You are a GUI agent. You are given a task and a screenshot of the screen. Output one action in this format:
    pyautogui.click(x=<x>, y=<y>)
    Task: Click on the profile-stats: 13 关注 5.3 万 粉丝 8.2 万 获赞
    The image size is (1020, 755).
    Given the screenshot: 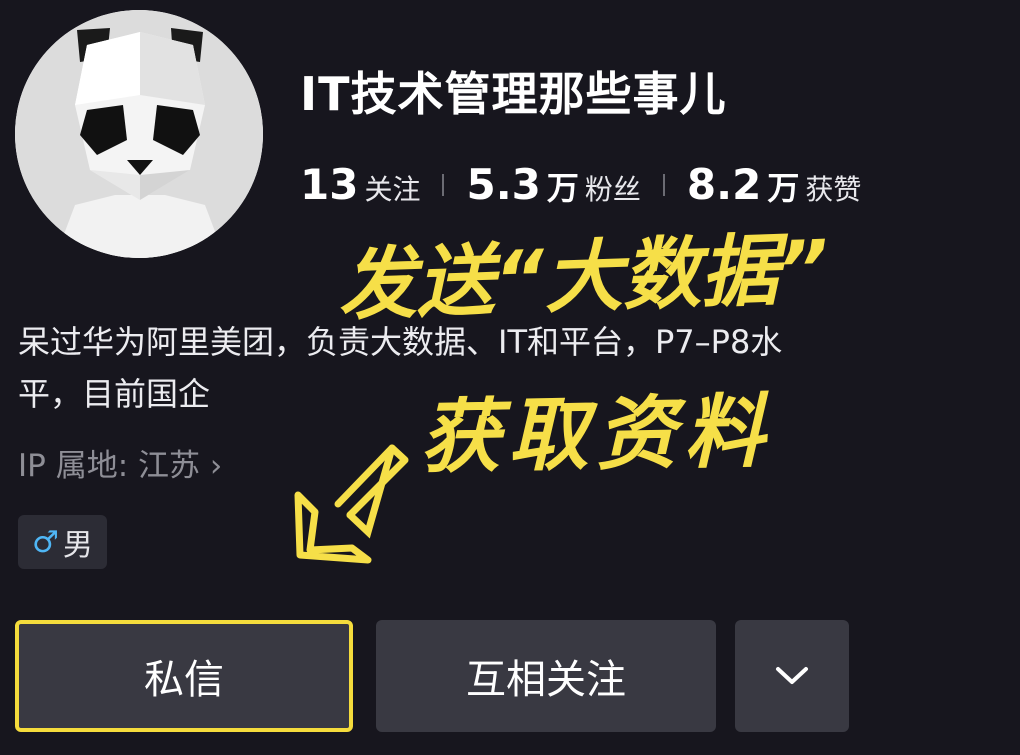 What is the action you would take?
    pyautogui.click(x=580, y=184)
    